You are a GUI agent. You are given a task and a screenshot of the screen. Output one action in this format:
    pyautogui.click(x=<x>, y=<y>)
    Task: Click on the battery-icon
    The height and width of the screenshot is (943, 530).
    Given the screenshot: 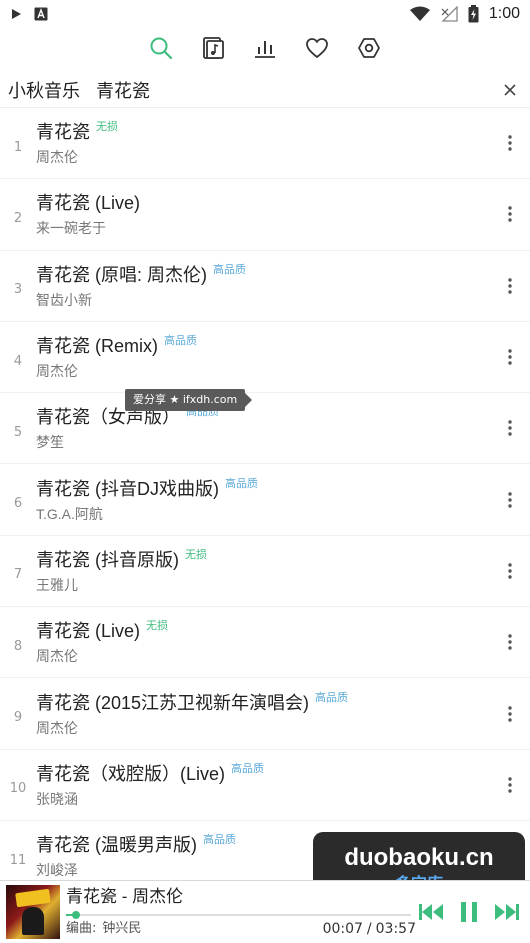 What is the action you would take?
    pyautogui.click(x=473, y=14)
    